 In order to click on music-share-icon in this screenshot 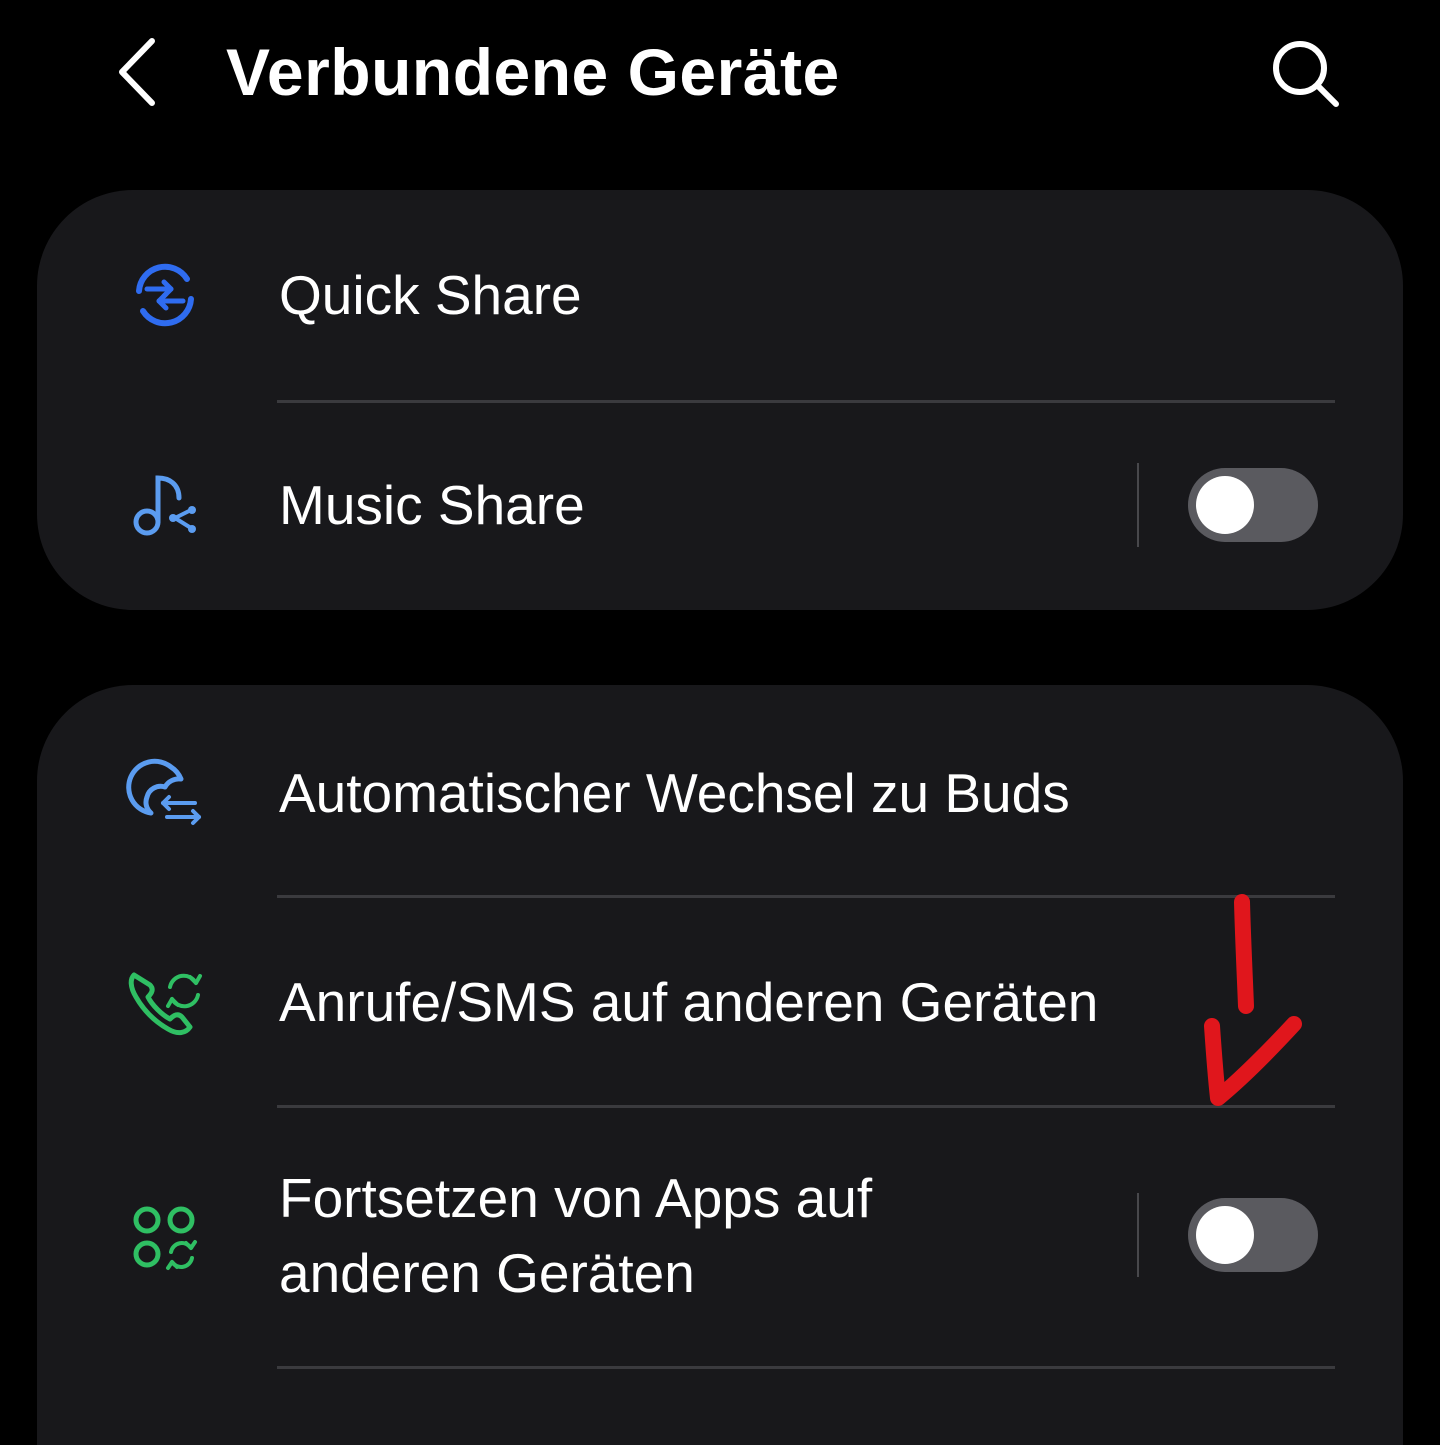, I will do `click(165, 506)`.